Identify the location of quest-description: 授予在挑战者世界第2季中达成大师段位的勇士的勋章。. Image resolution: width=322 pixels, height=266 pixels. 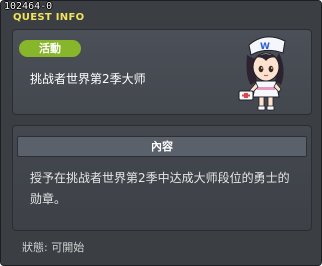
(160, 188).